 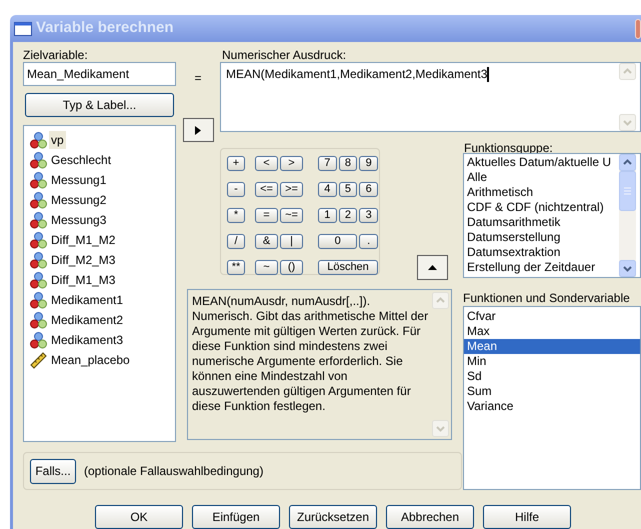 I want to click on variable-item: Medikament3, so click(x=87, y=340).